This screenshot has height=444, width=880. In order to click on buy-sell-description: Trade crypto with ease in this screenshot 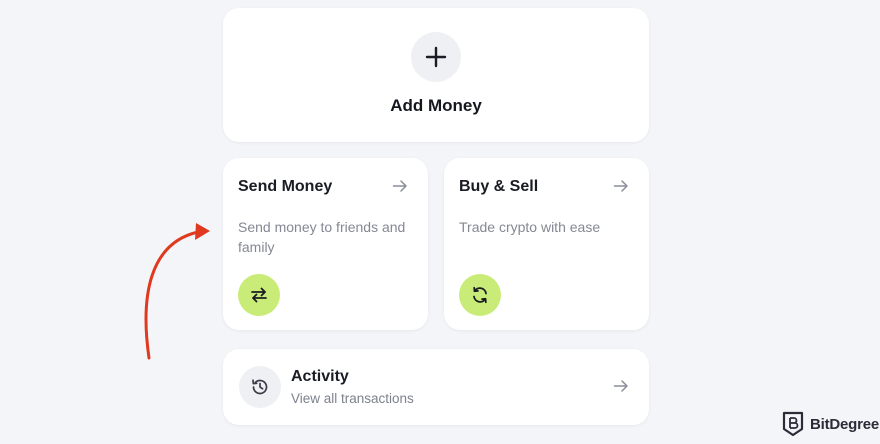, I will do `click(530, 227)`.